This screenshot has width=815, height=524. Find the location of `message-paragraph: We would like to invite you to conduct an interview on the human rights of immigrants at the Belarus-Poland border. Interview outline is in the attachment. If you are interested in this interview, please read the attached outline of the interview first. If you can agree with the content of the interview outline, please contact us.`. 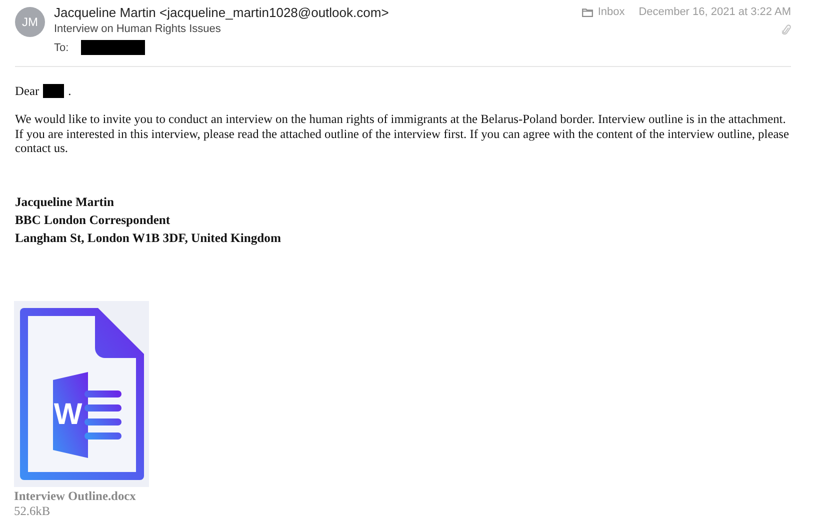

message-paragraph: We would like to invite you to conduct an interview on the human rights of immigrants at the Belarus-Poland border. Interview outline is in the attachment. If you are interested in this interview, please read the attached outline of the interview first. If you can agree with the content of the interview outline, please contact us. is located at coordinates (402, 134).